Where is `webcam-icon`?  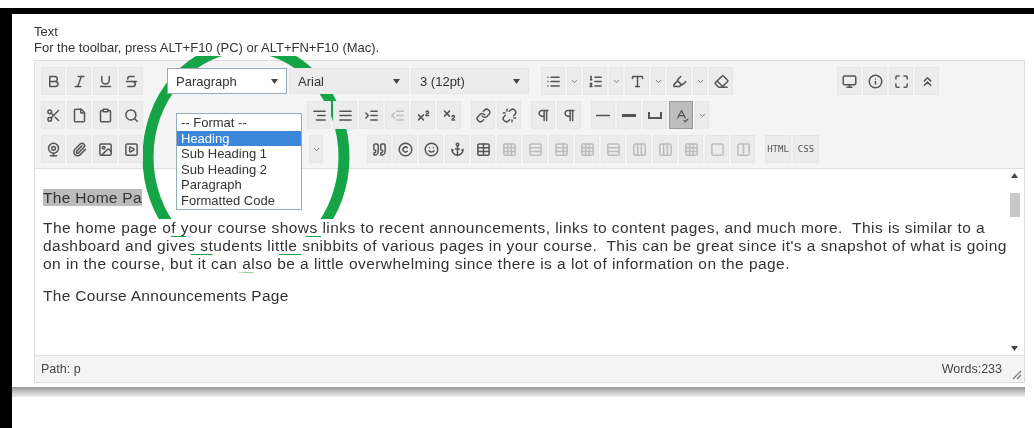
webcam-icon is located at coordinates (53, 149).